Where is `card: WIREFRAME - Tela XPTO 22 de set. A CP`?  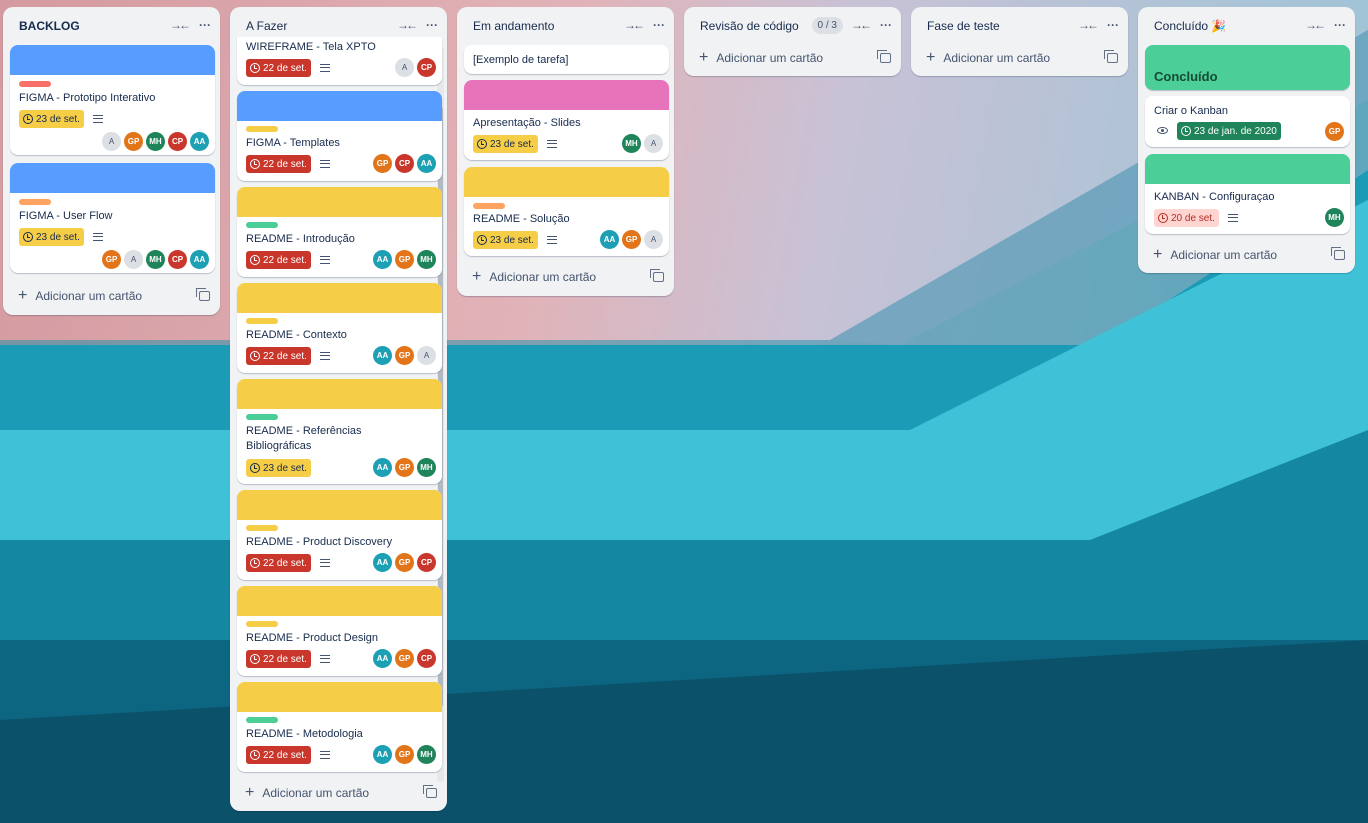
card: WIREFRAME - Tela XPTO 22 de set. A CP is located at coordinates (339, 61).